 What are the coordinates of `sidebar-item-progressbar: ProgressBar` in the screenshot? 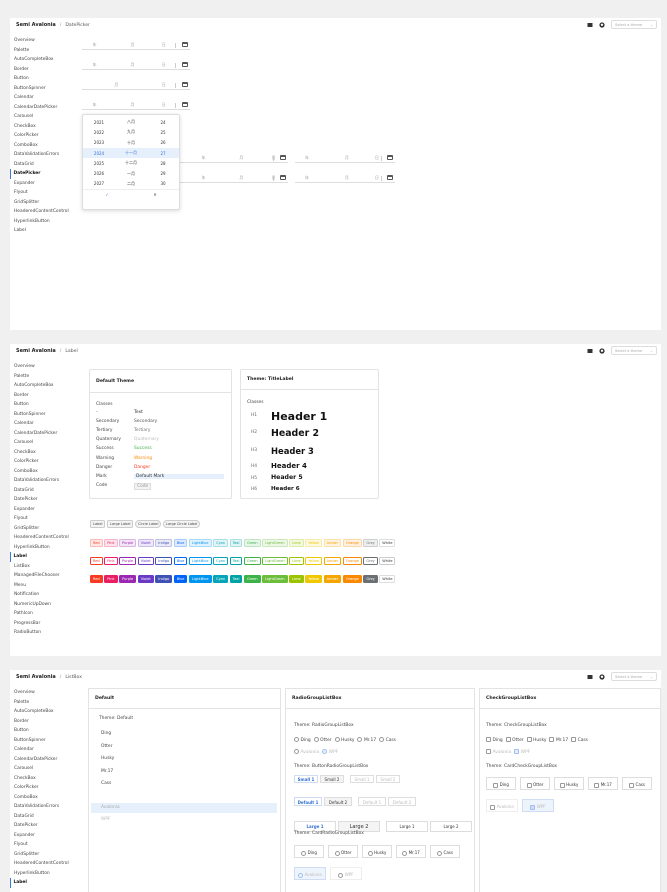 It's located at (45, 624).